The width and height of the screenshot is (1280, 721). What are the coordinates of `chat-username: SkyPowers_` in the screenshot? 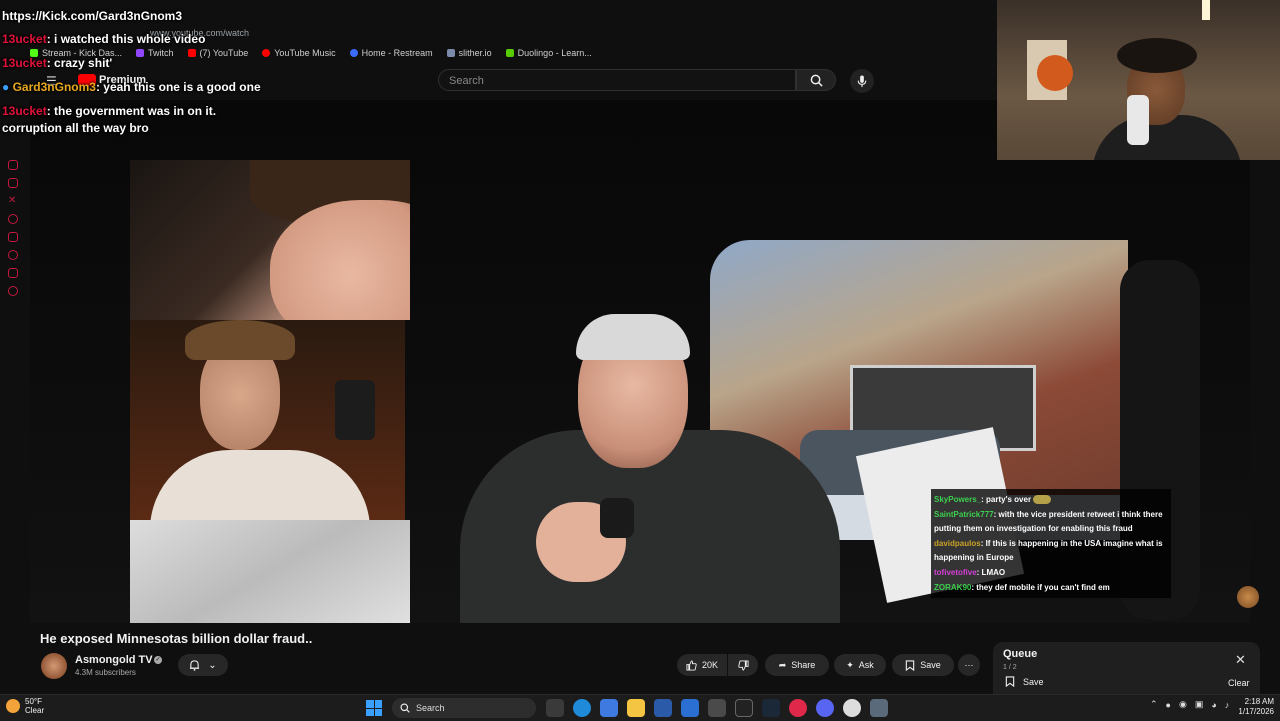 It's located at (958, 499).